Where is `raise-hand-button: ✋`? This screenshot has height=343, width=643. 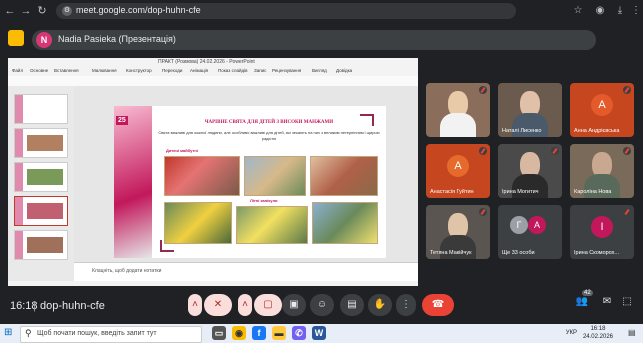 raise-hand-button: ✋ is located at coordinates (380, 305).